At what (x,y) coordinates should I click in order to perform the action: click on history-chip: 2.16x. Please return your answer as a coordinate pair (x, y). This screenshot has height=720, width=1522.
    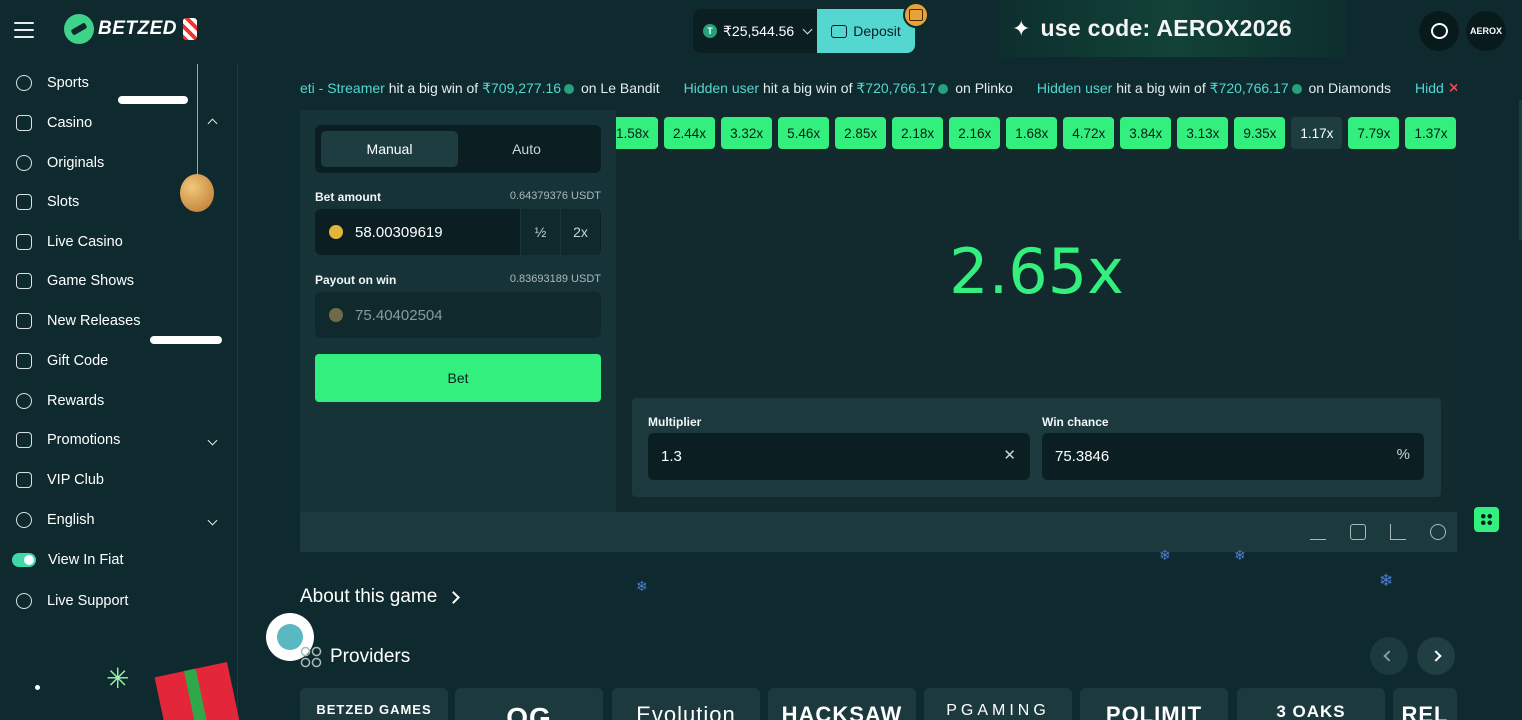
    Looking at the image, I should click on (975, 133).